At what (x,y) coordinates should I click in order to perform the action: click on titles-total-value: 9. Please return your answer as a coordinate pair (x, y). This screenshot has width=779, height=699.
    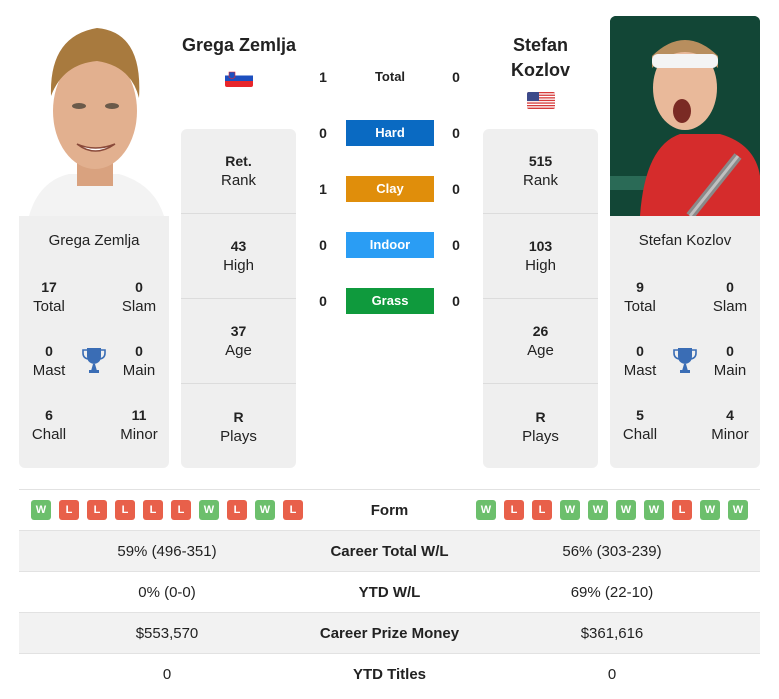
    Looking at the image, I should click on (640, 287).